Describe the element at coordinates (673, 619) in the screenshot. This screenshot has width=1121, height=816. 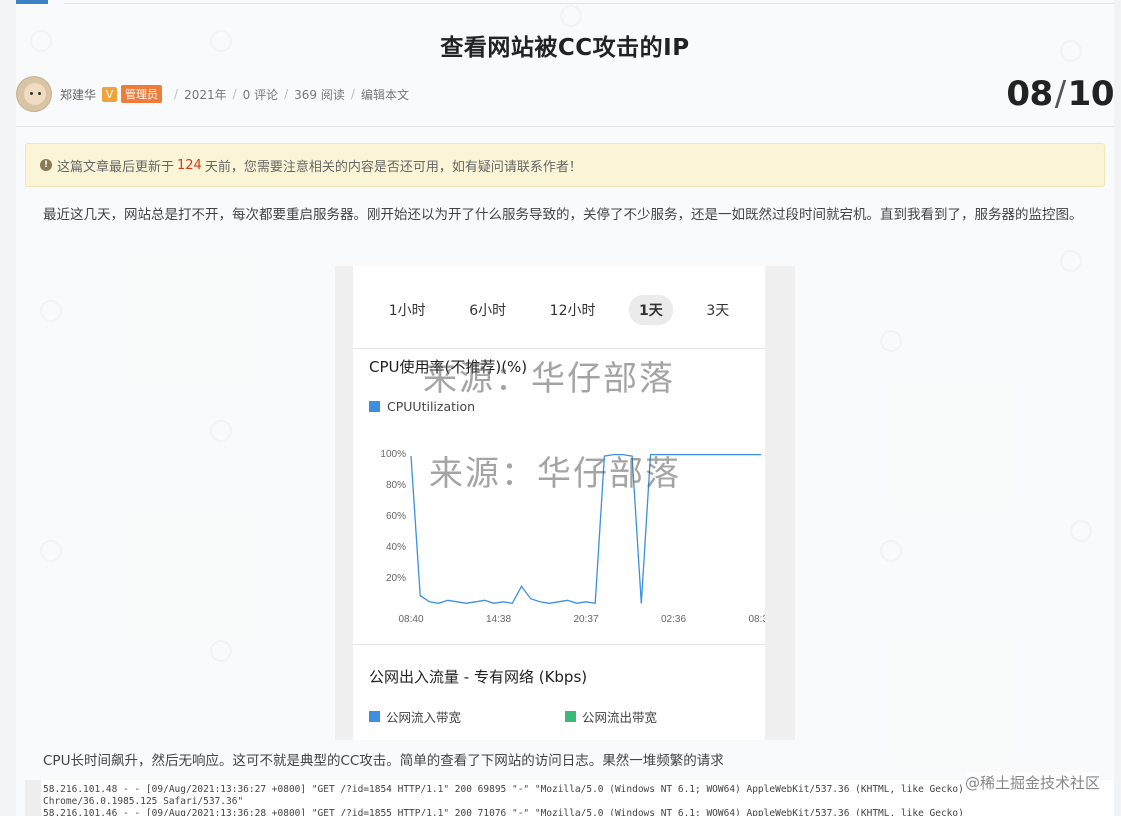
I see `x-tick-label: 02:36` at that location.